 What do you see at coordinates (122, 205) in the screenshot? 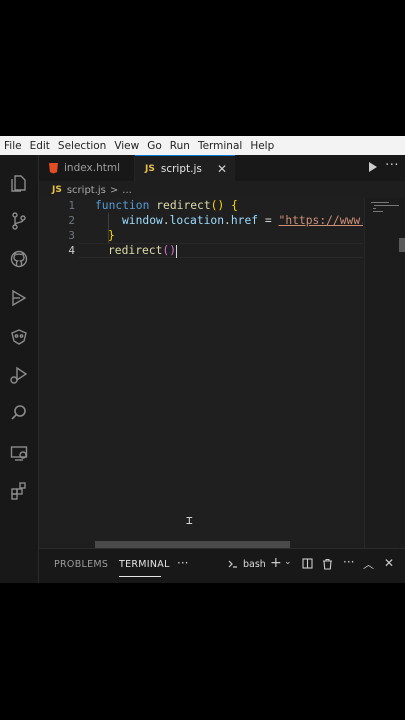
I see `keyword-function: function` at bounding box center [122, 205].